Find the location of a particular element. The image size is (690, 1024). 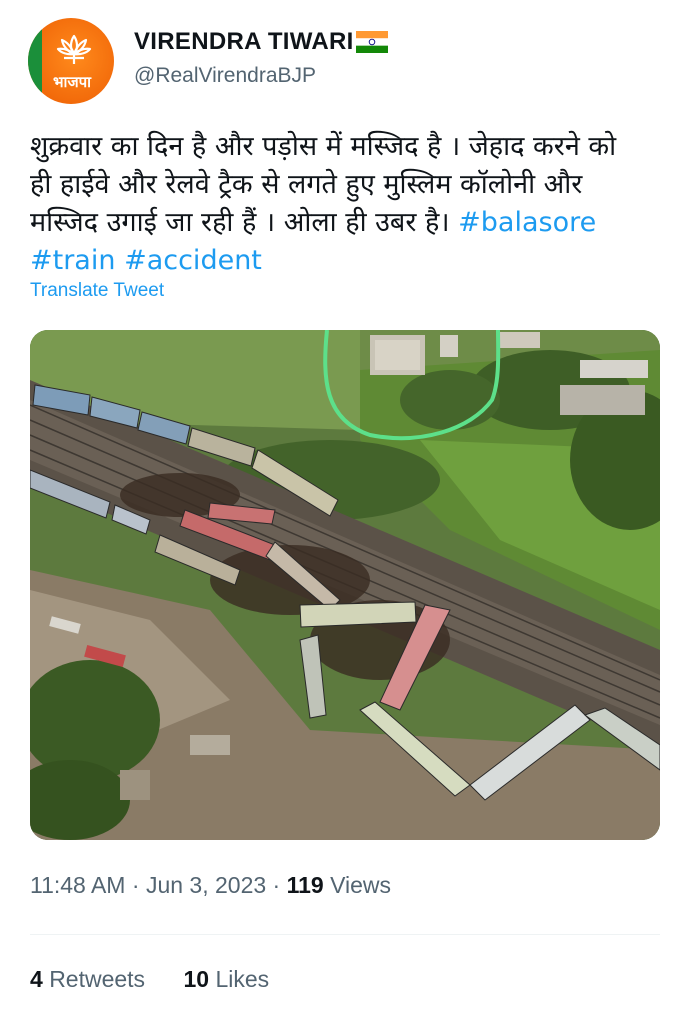

tweet-stats: 4 Retweets 10 Likes is located at coordinates (149, 979).